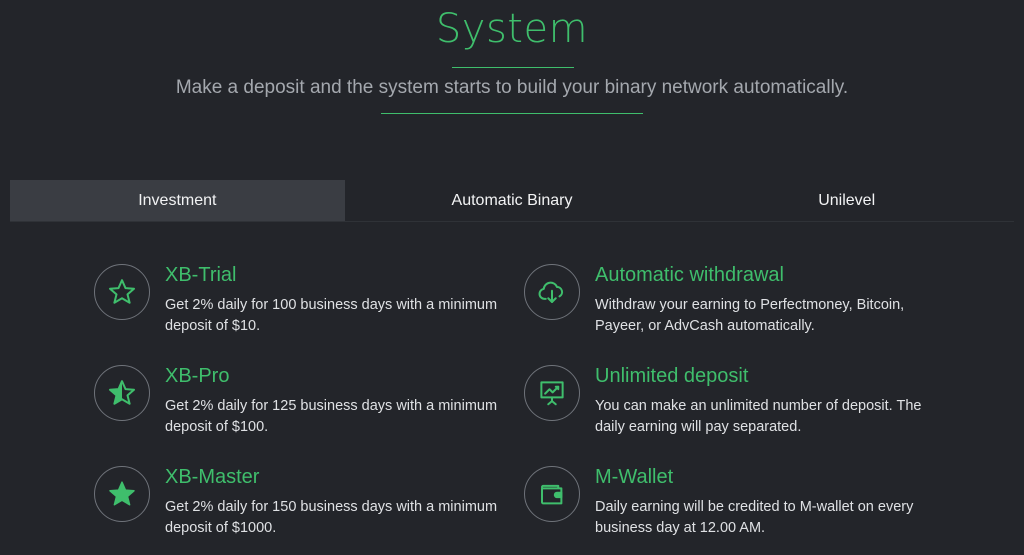 The image size is (1024, 555). Describe the element at coordinates (122, 292) in the screenshot. I see `star-outline-icon` at that location.